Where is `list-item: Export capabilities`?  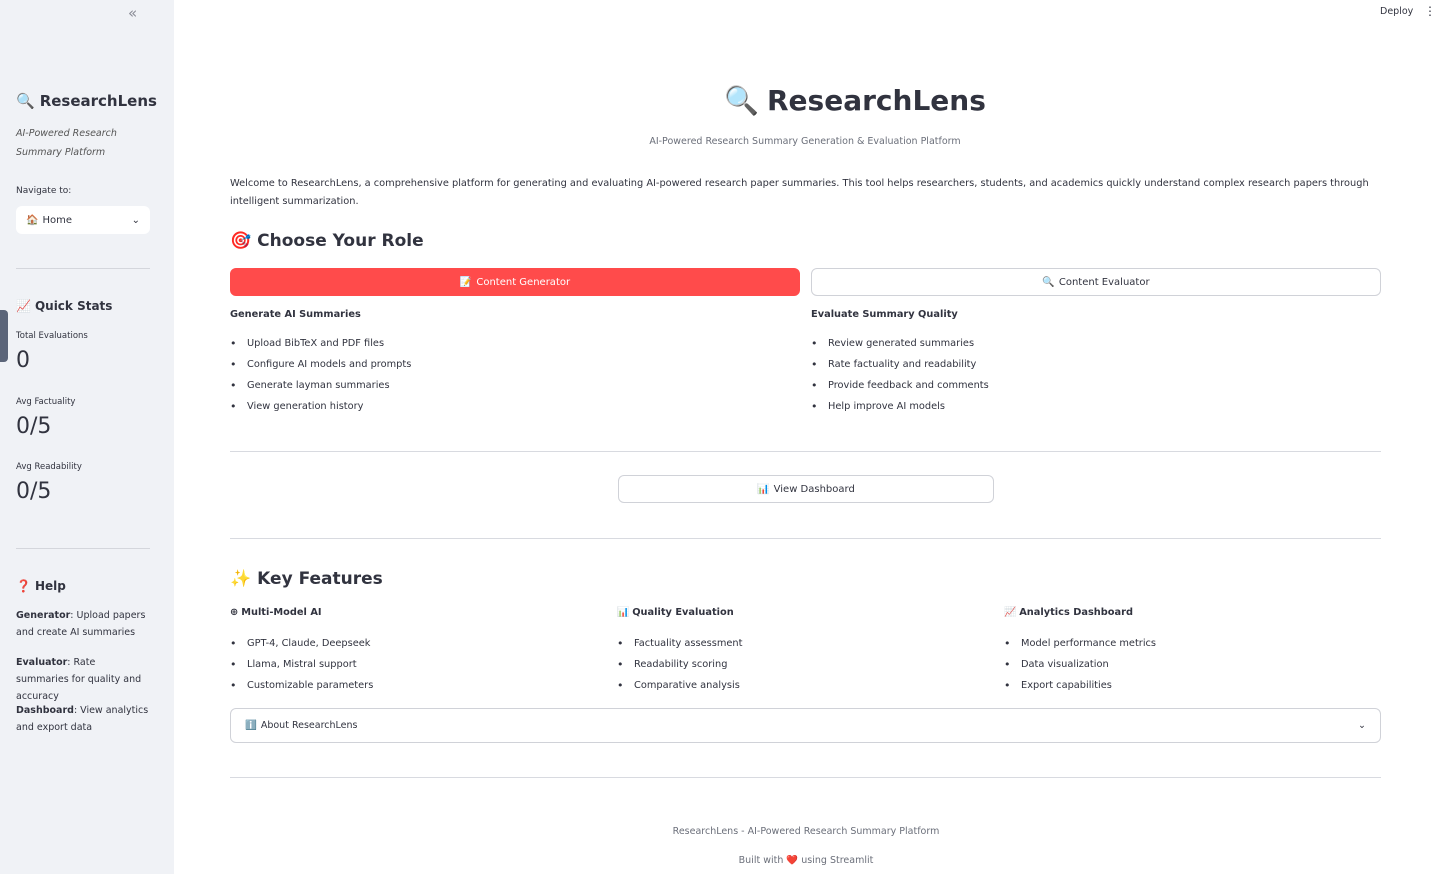 list-item: Export capabilities is located at coordinates (1080, 685).